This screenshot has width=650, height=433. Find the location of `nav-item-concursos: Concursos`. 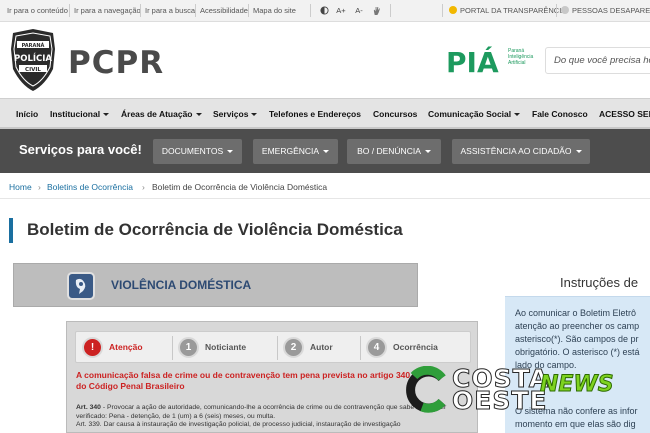

nav-item-concursos: Concursos is located at coordinates (395, 114).